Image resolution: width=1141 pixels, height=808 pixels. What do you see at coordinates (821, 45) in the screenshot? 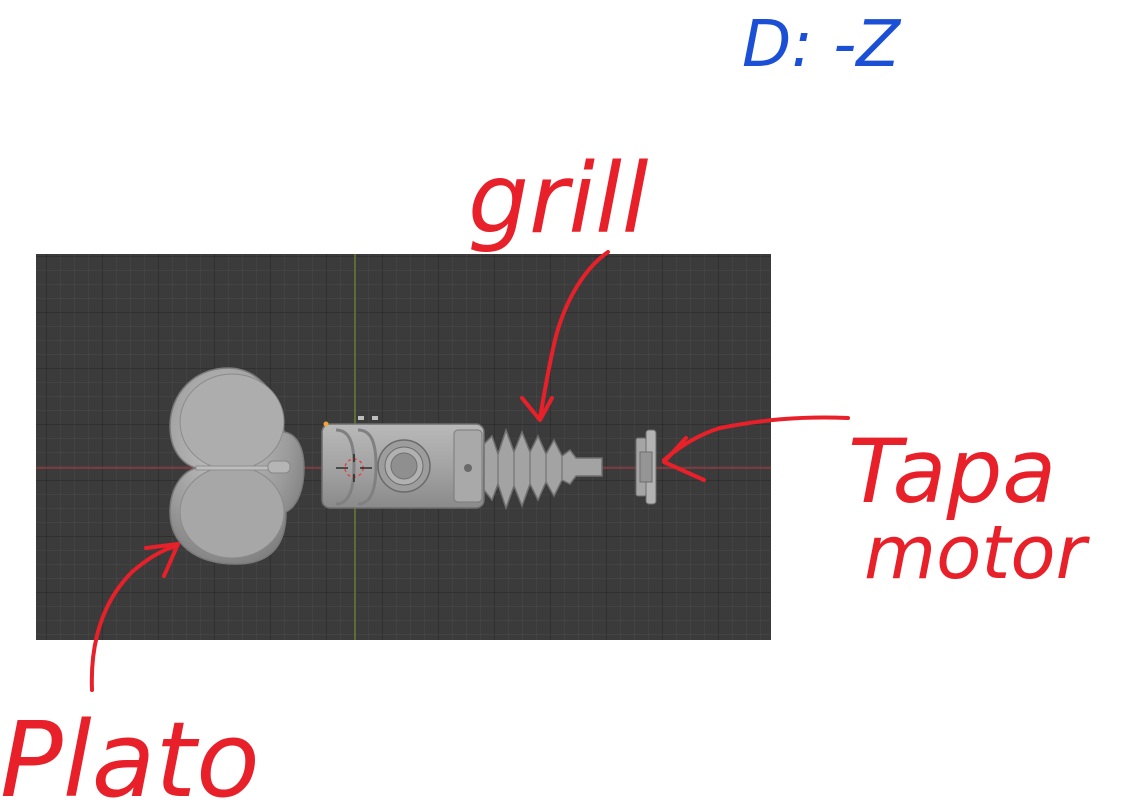
I see `view-label: D: -Z` at bounding box center [821, 45].